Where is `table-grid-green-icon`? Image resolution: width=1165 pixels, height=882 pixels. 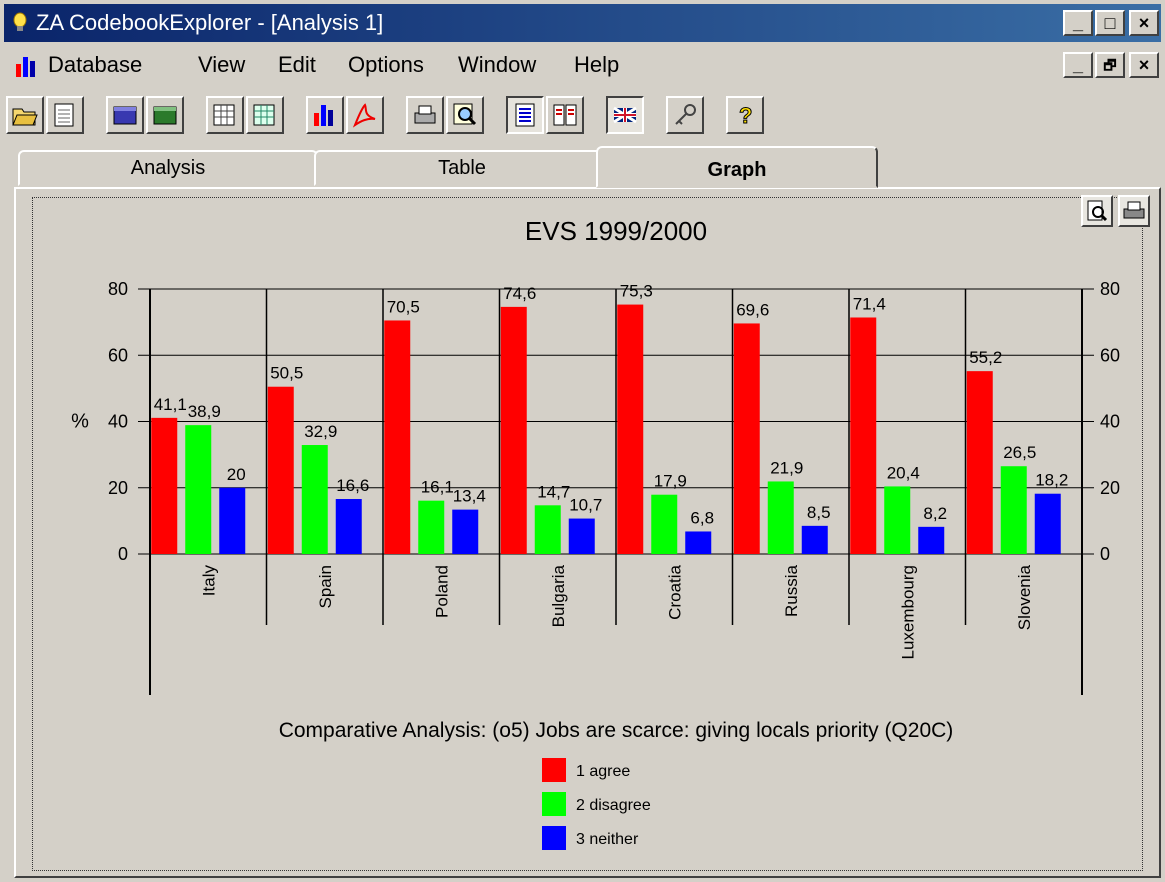 table-grid-green-icon is located at coordinates (264, 115).